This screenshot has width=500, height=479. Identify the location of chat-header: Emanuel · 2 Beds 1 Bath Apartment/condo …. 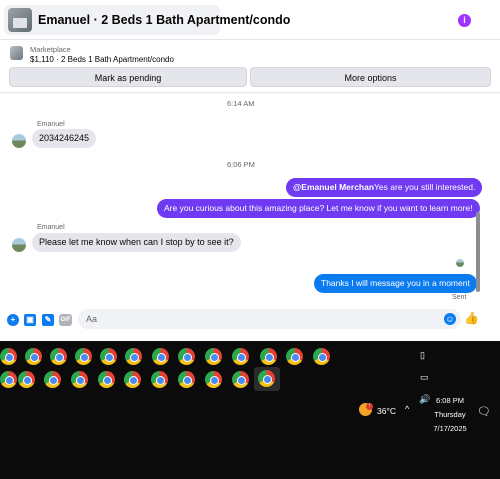
(250, 20).